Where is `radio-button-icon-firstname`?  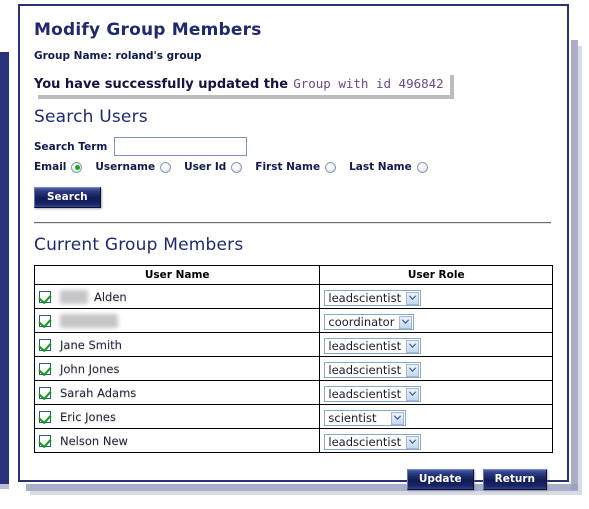 radio-button-icon-firstname is located at coordinates (331, 167).